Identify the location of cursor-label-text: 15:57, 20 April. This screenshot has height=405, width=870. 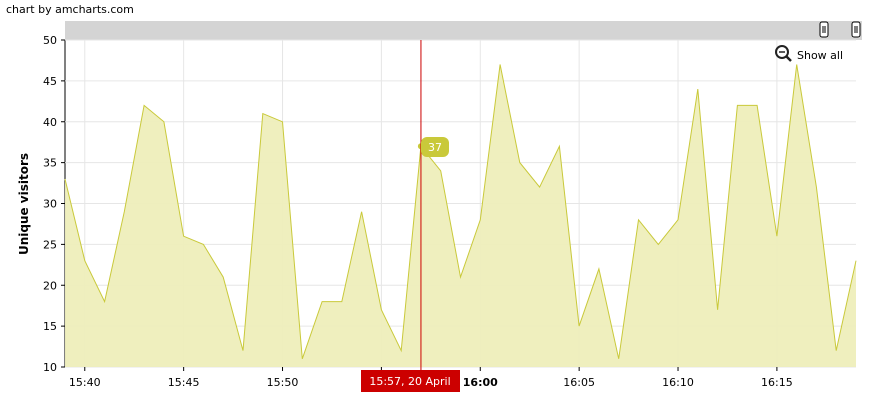
(409, 381).